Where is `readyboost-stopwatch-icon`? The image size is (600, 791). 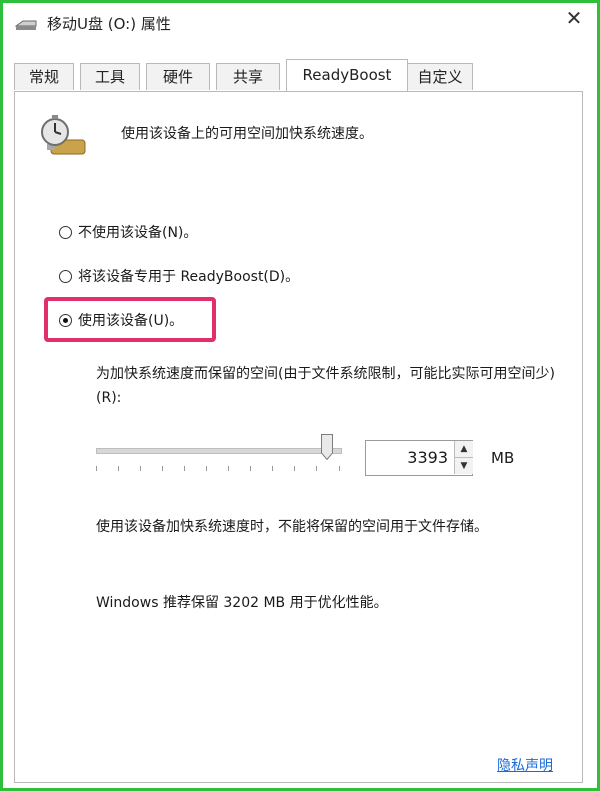
readyboost-stopwatch-icon is located at coordinates (63, 135).